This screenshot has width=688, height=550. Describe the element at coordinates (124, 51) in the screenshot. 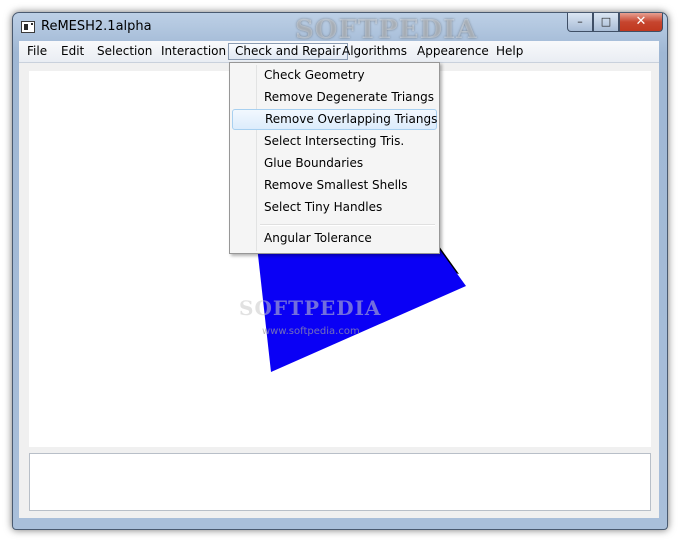

I see `menu-selection: Selection` at that location.